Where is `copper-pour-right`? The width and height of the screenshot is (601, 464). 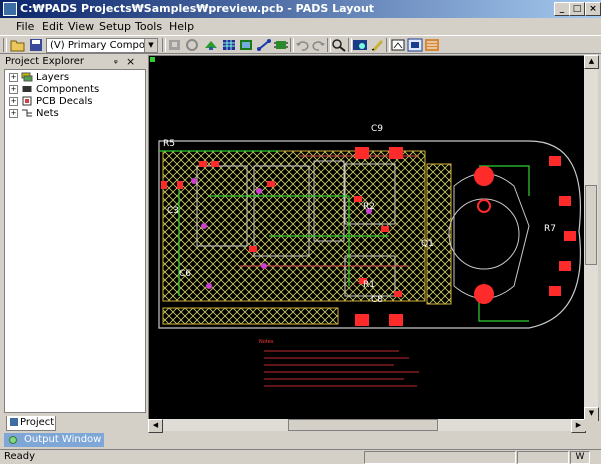 copper-pour-right is located at coordinates (439, 234).